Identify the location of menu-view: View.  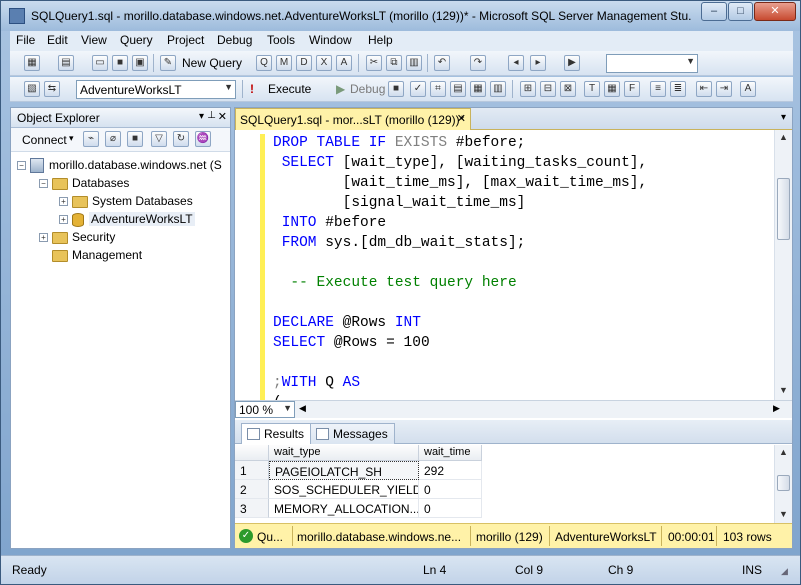
(94, 40).